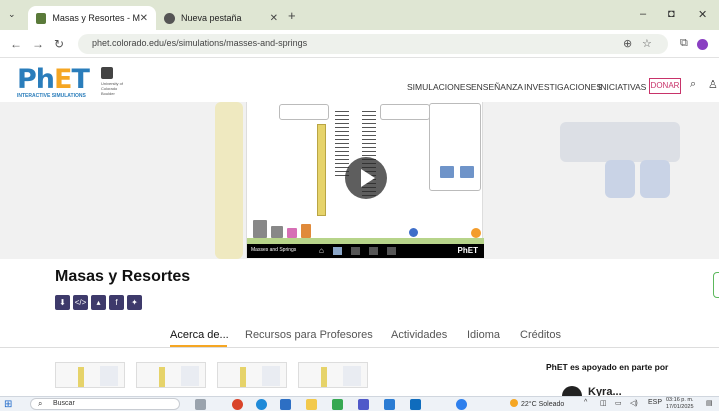  I want to click on reload-icon: ↻, so click(59, 44).